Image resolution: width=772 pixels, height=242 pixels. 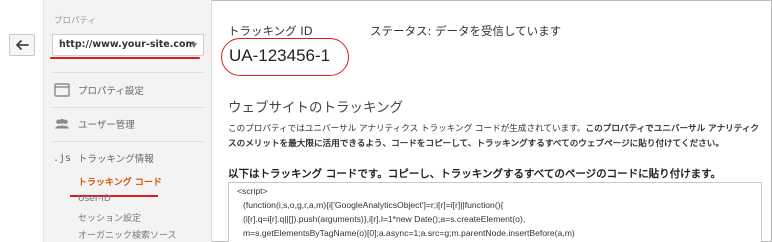 What do you see at coordinates (75, 21) in the screenshot?
I see `property-label: プロパティ` at bounding box center [75, 21].